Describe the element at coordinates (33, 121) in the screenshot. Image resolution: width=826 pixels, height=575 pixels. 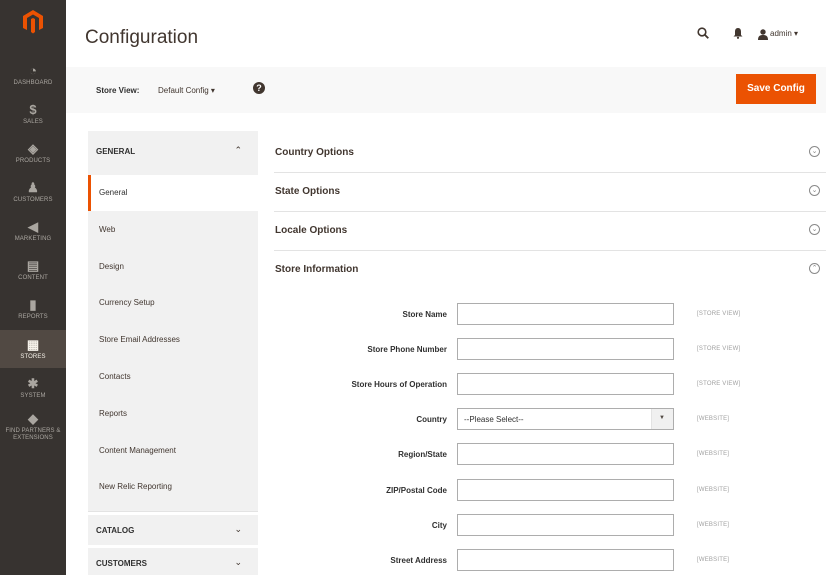
I see `nav-item-label: SALES` at that location.